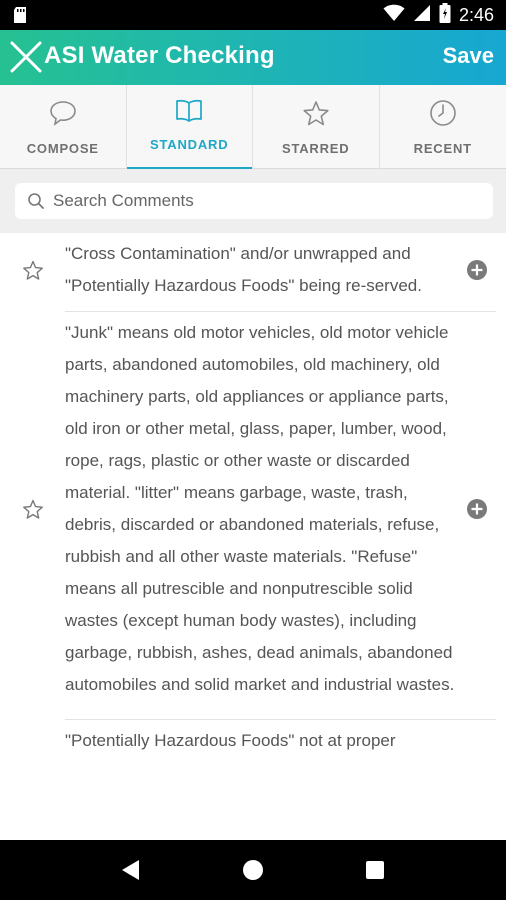 This screenshot has width=506, height=900. I want to click on wifi-icon, so click(394, 15).